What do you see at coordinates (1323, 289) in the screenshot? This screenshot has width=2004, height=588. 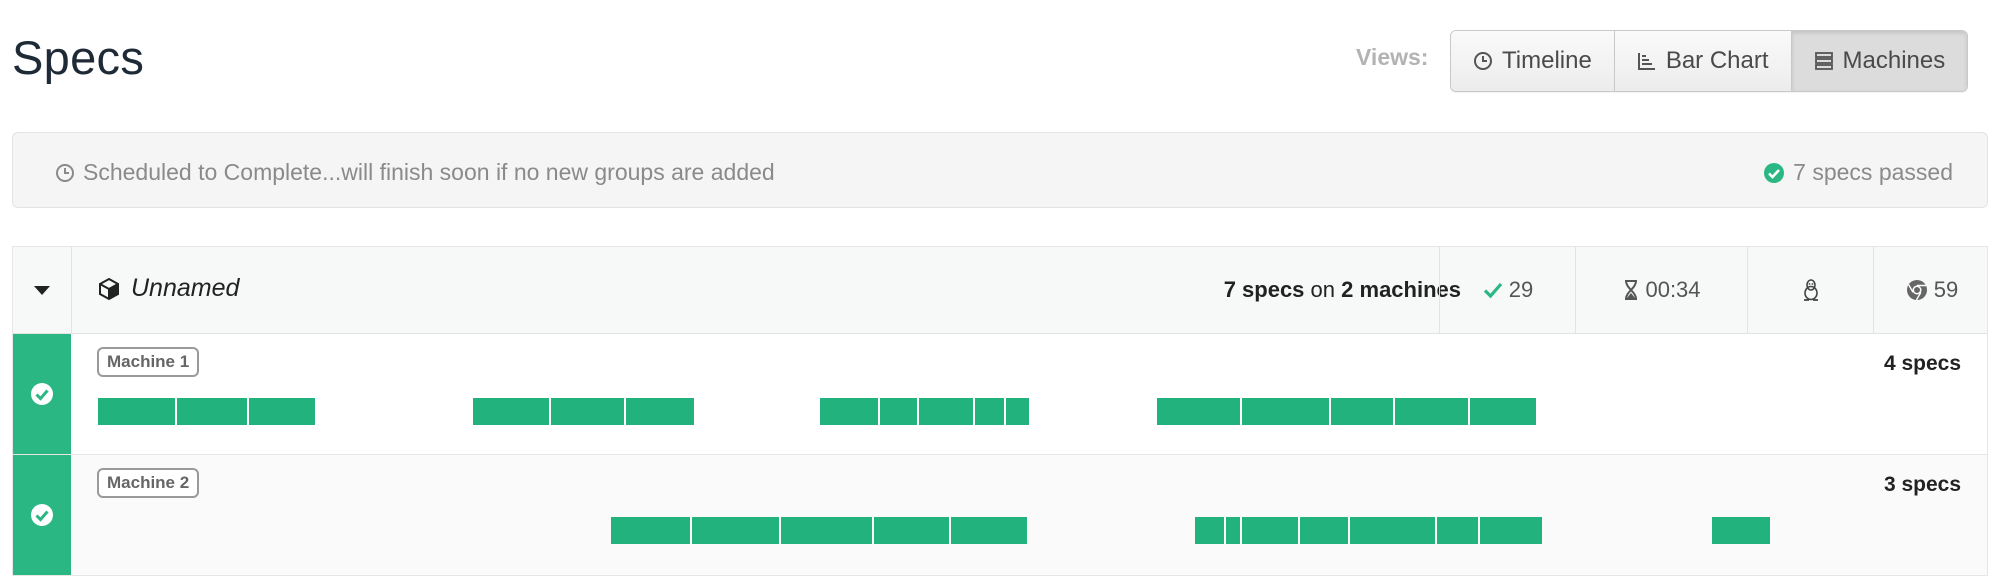 I see `group-summary-on: on` at bounding box center [1323, 289].